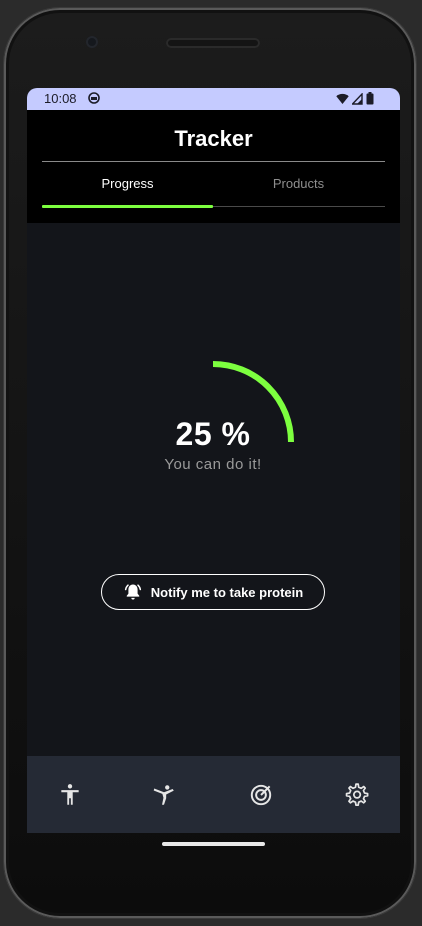  I want to click on progress-message: You can do it!, so click(213, 464).